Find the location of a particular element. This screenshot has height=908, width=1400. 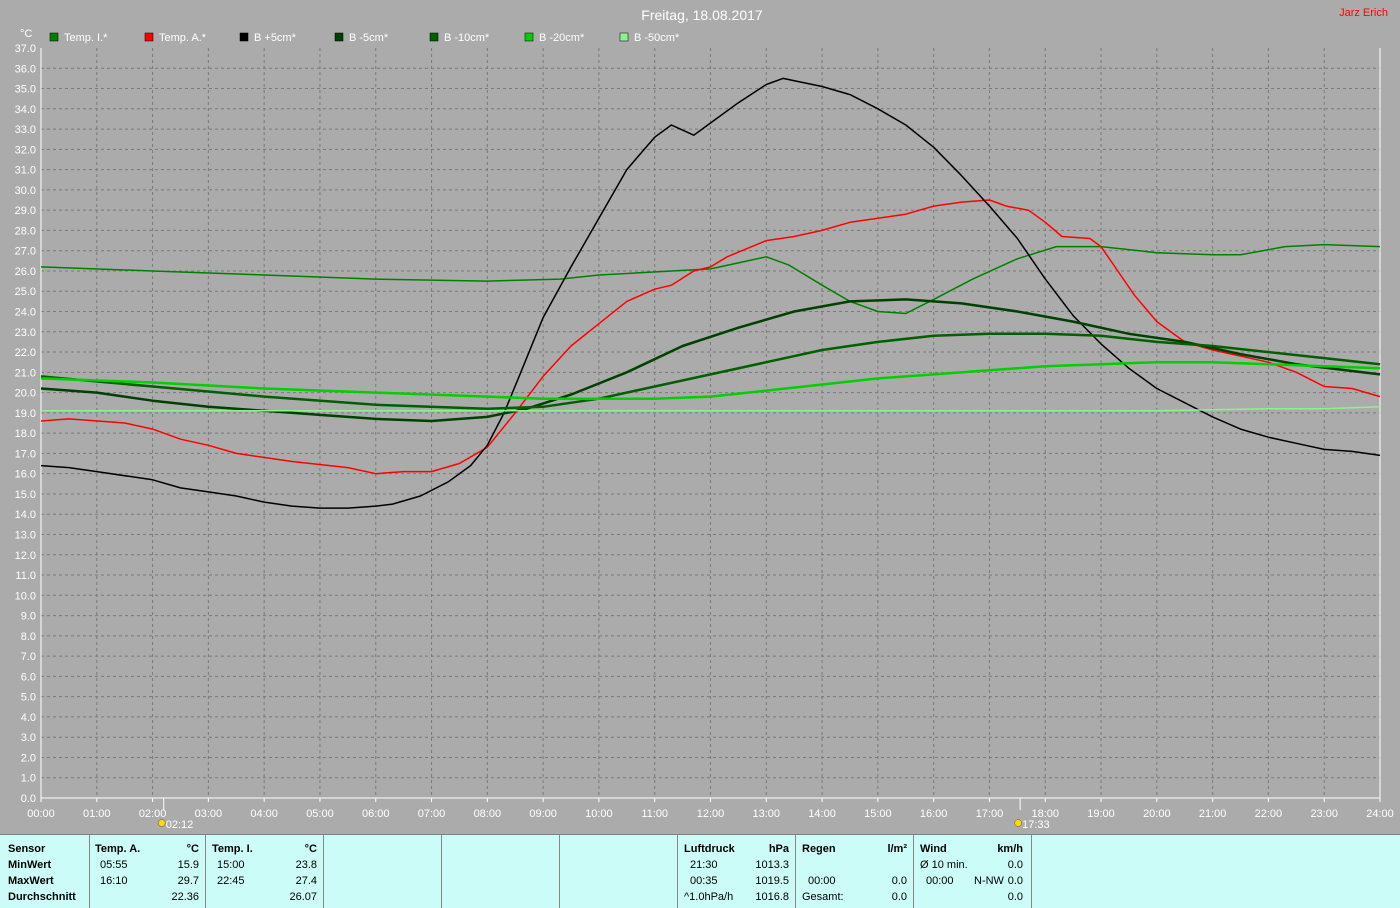

legend-label: B -20cm* is located at coordinates (562, 38).